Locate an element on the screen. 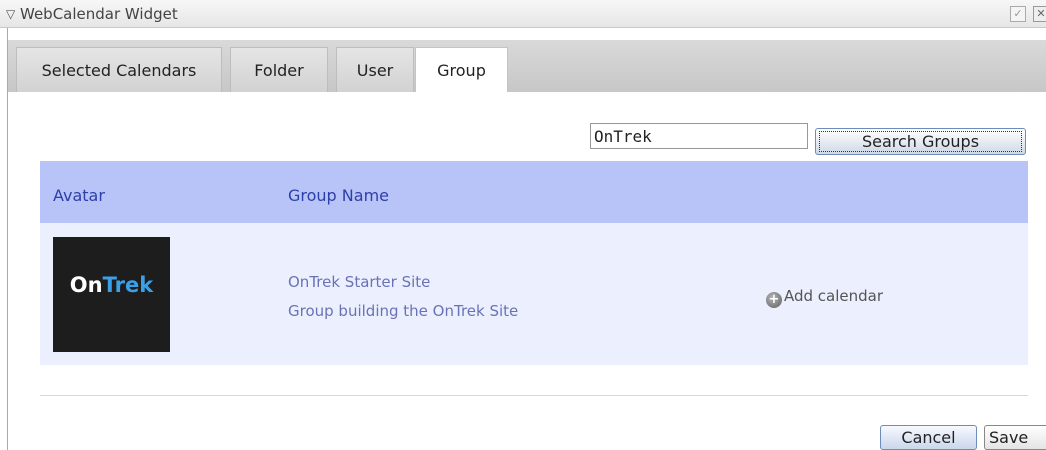  table-header: Avatar Group Name is located at coordinates (534, 192).